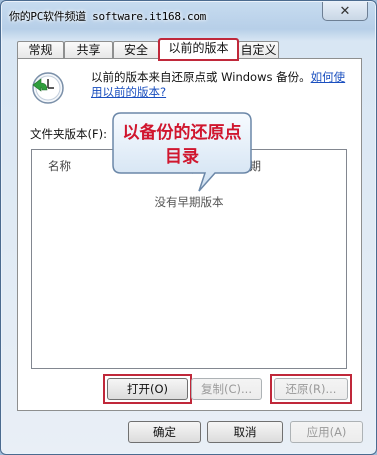 This screenshot has height=455, width=377. I want to click on callout-text: 以备份的还原点目录, so click(182, 145).